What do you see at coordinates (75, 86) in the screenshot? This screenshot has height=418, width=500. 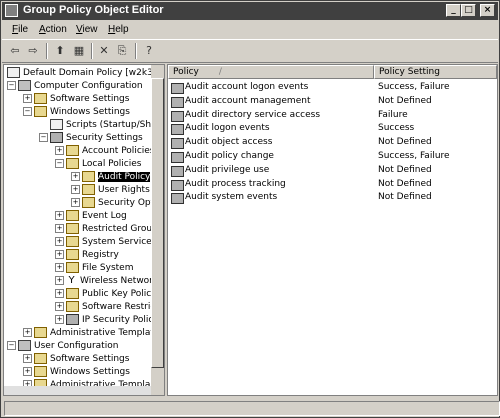 I see `tree-item-computer-configuration: − Computer Configuration` at bounding box center [75, 86].